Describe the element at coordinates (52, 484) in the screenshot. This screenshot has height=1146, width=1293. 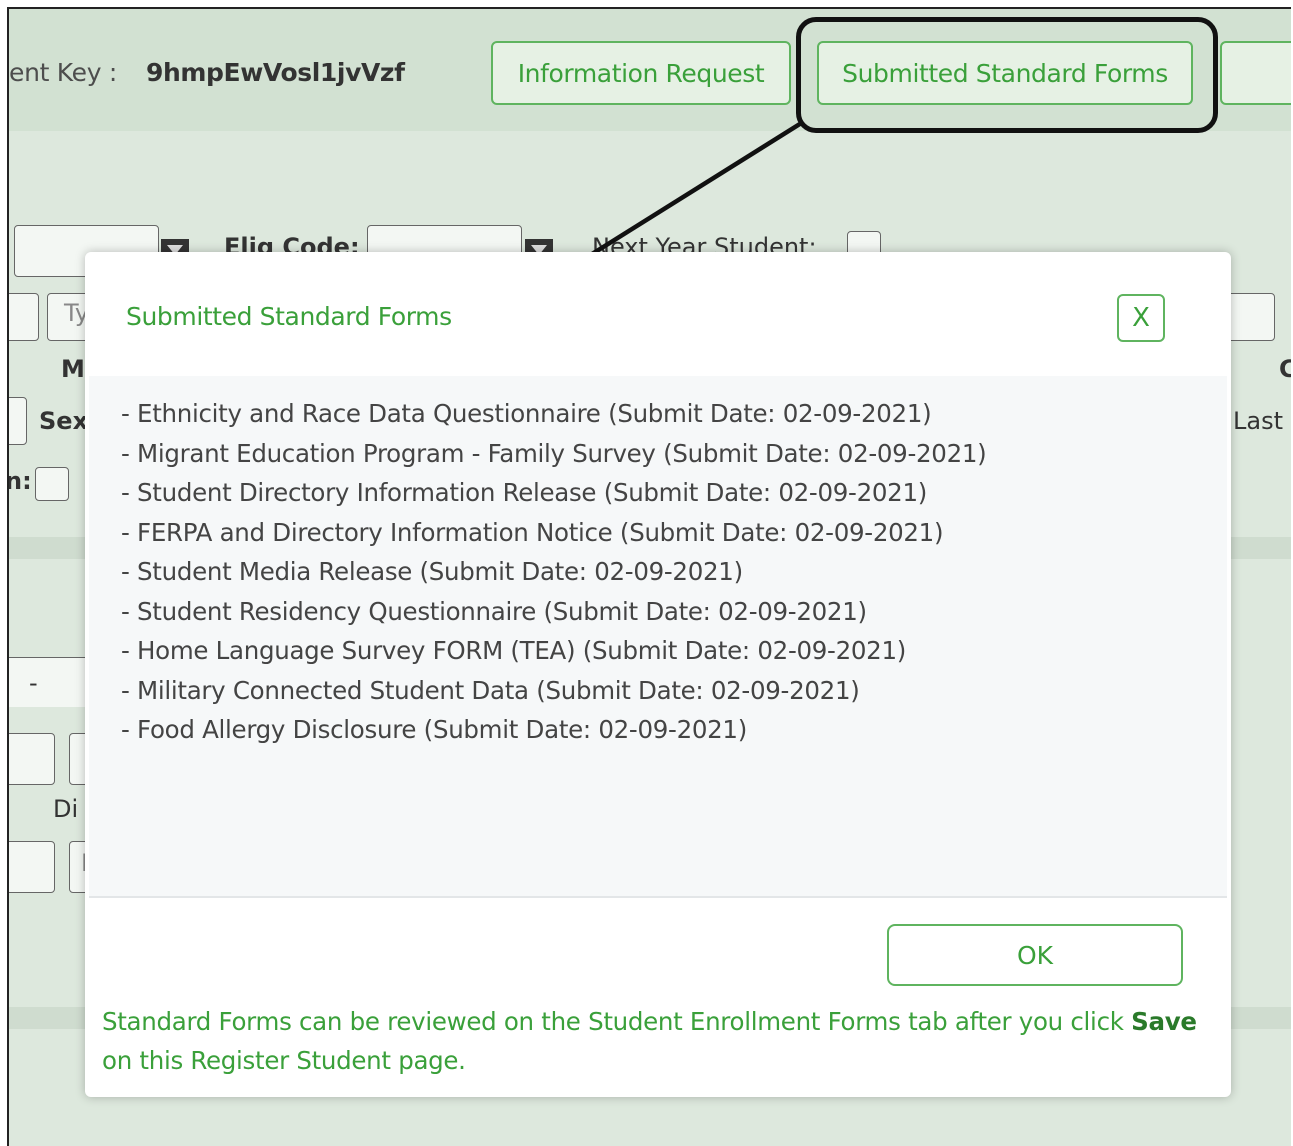
I see `bg-checkbox` at that location.